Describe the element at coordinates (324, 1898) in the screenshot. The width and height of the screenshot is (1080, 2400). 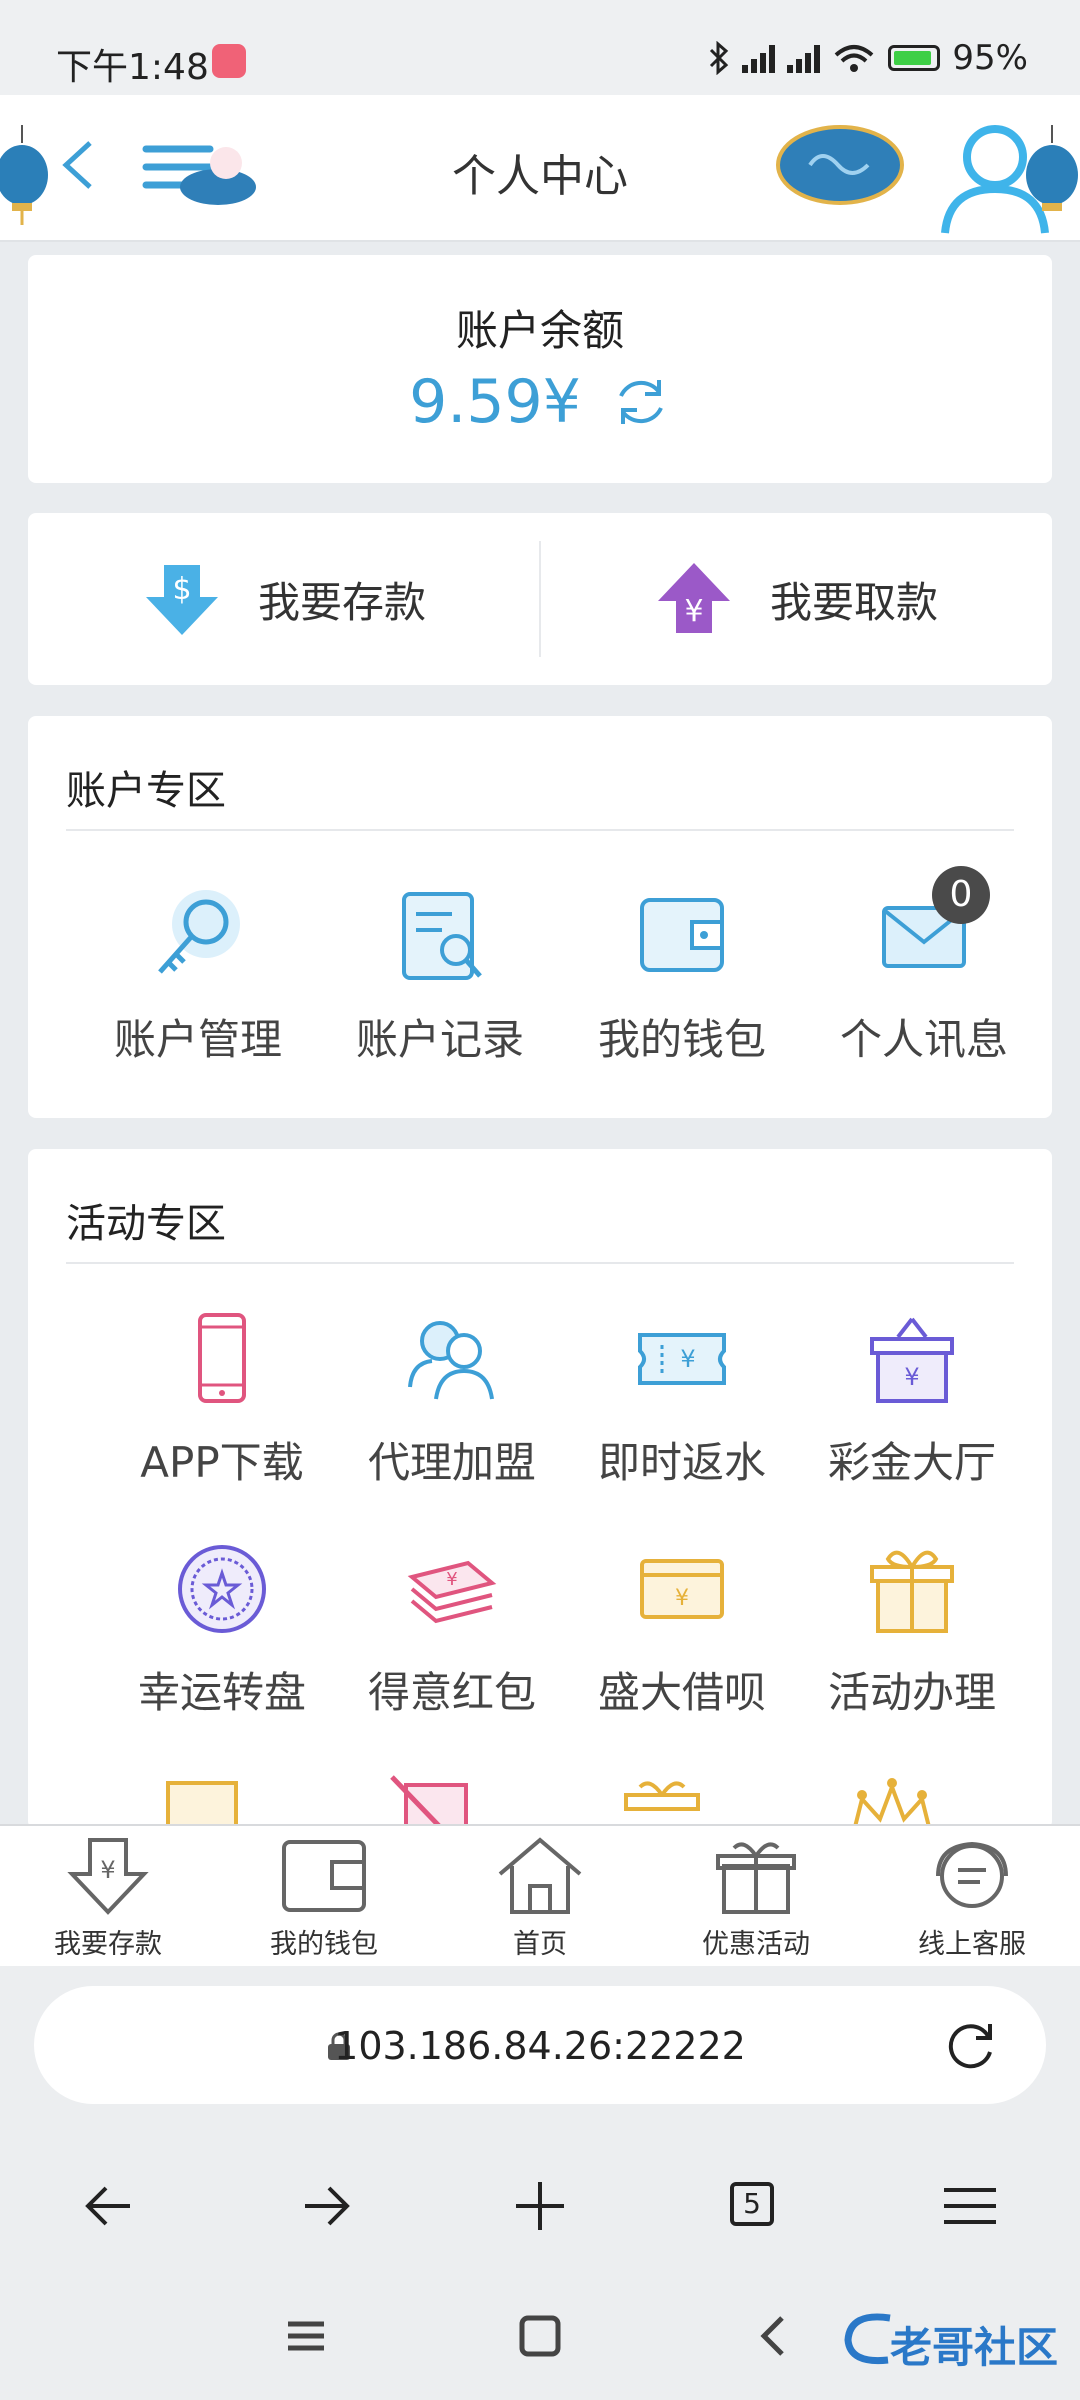
I see `tab-wallet: 我的钱包` at that location.